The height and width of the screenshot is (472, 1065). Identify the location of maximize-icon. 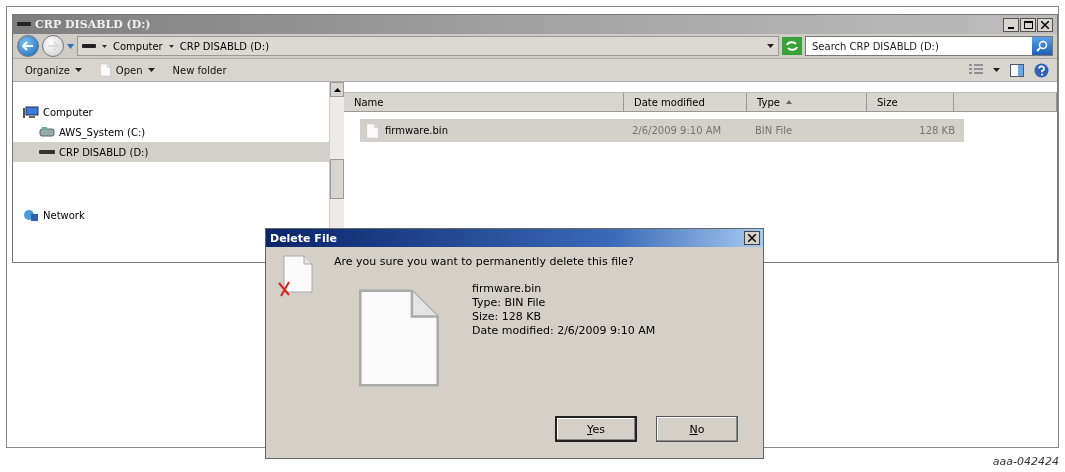
(1028, 24).